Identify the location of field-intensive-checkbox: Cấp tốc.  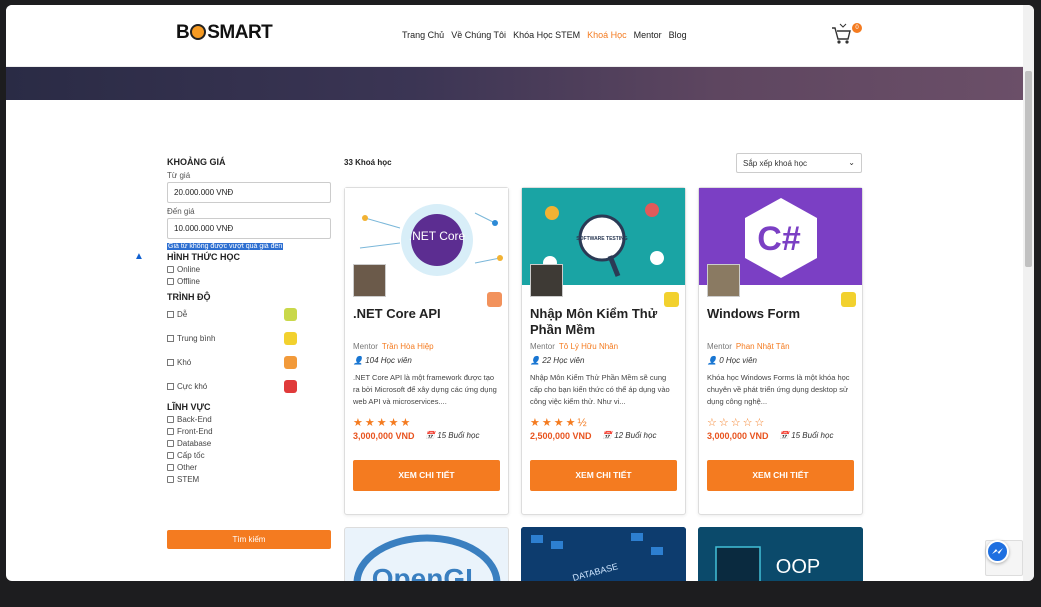
(250, 455).